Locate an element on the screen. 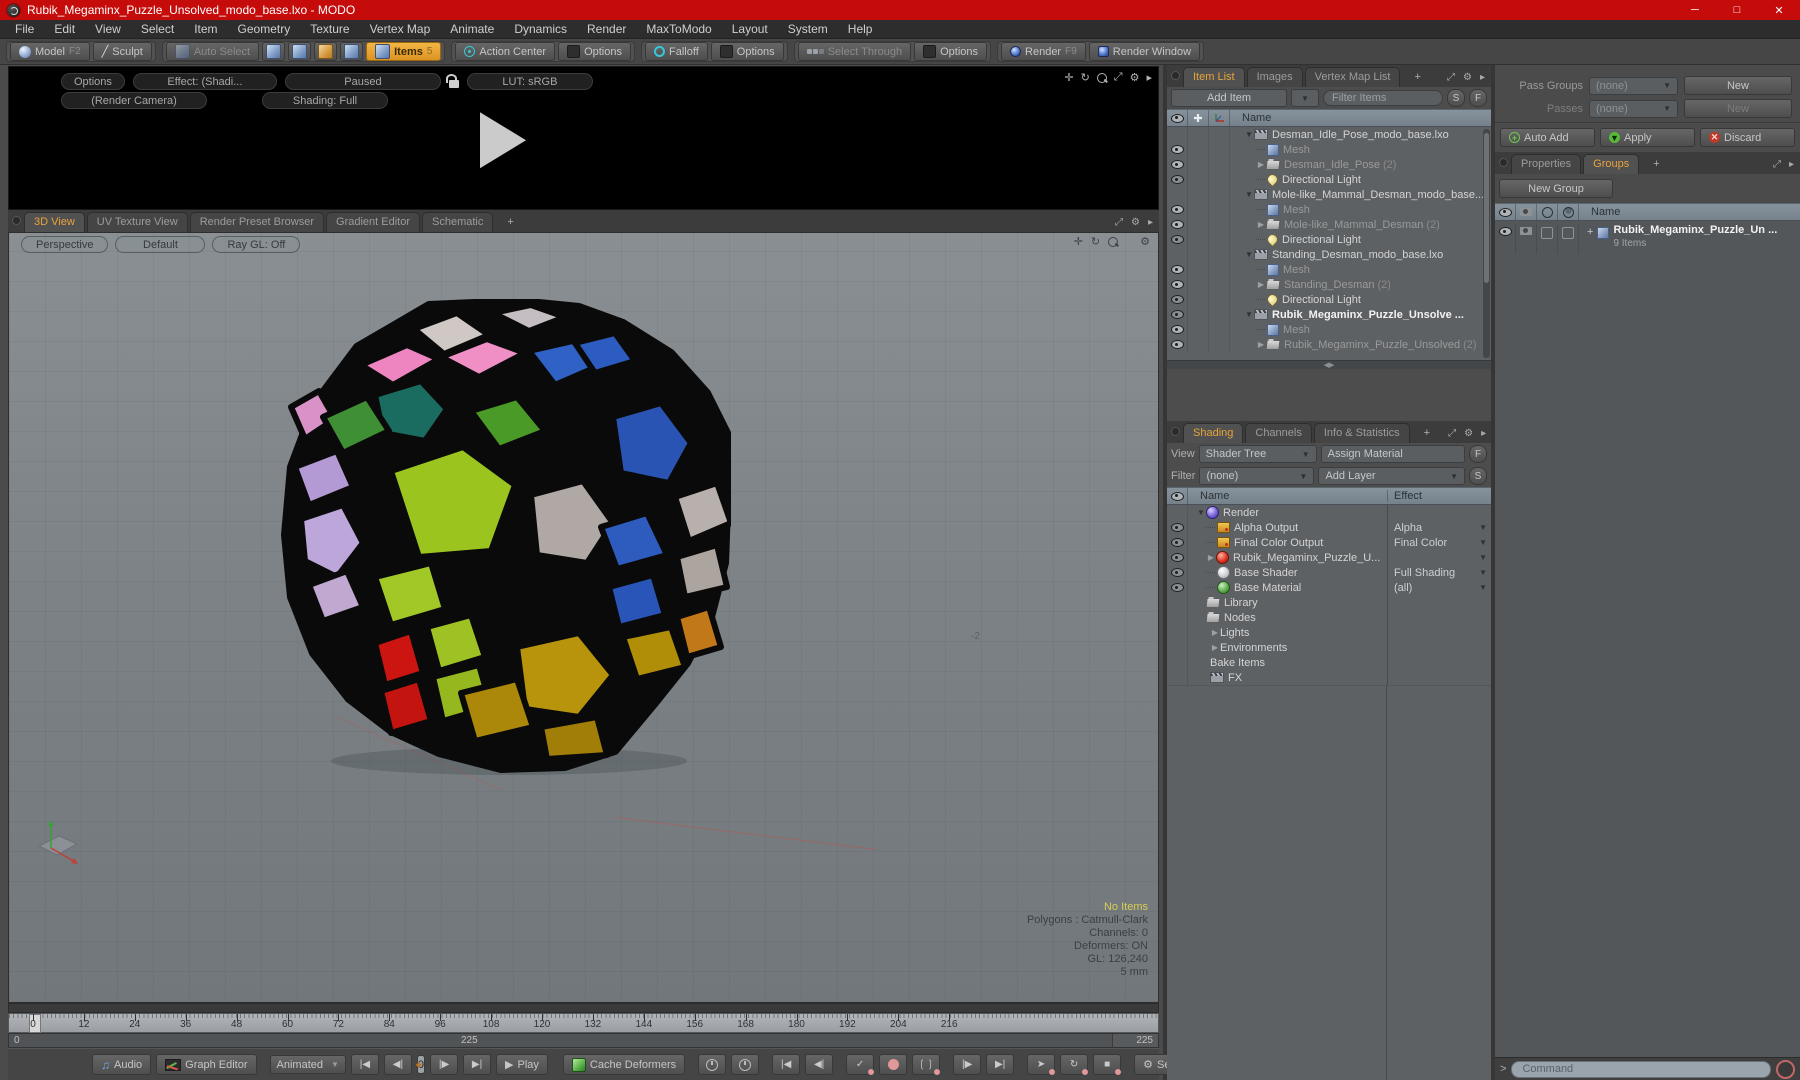 Image resolution: width=1800 pixels, height=1080 pixels. minimize-button: ─ is located at coordinates (1695, 10).